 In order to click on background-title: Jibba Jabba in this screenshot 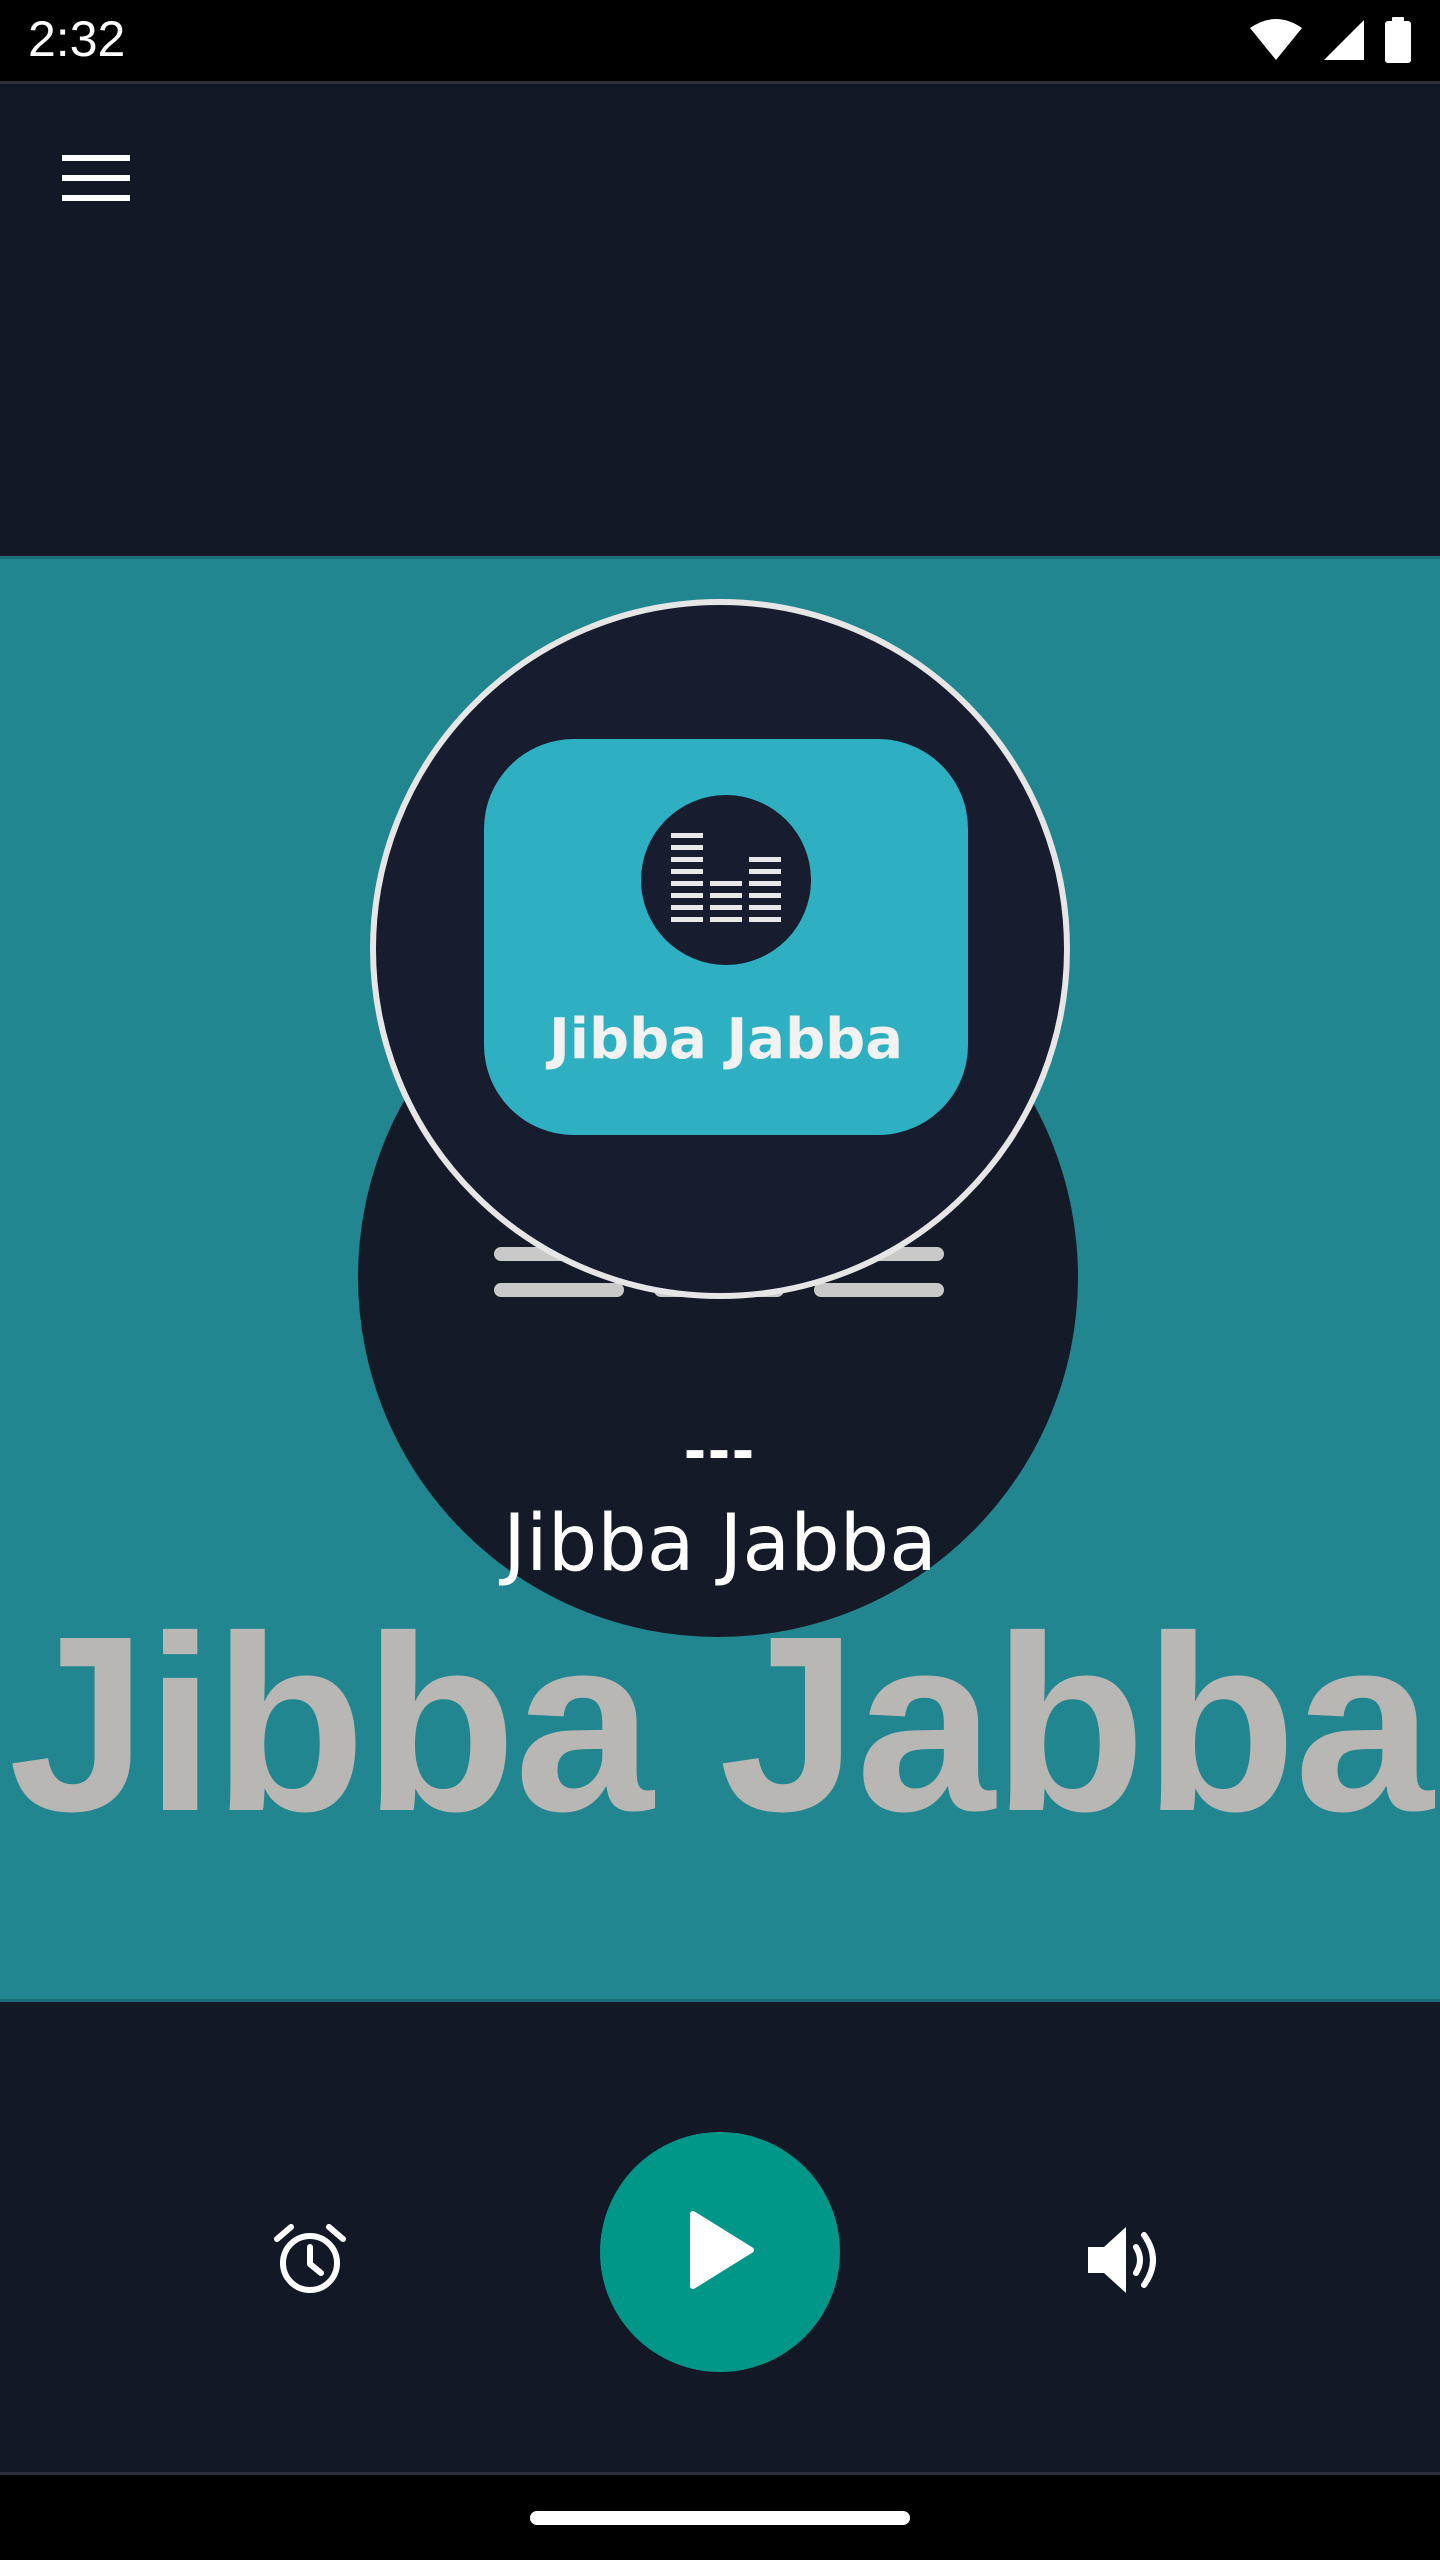, I will do `click(721, 1723)`.